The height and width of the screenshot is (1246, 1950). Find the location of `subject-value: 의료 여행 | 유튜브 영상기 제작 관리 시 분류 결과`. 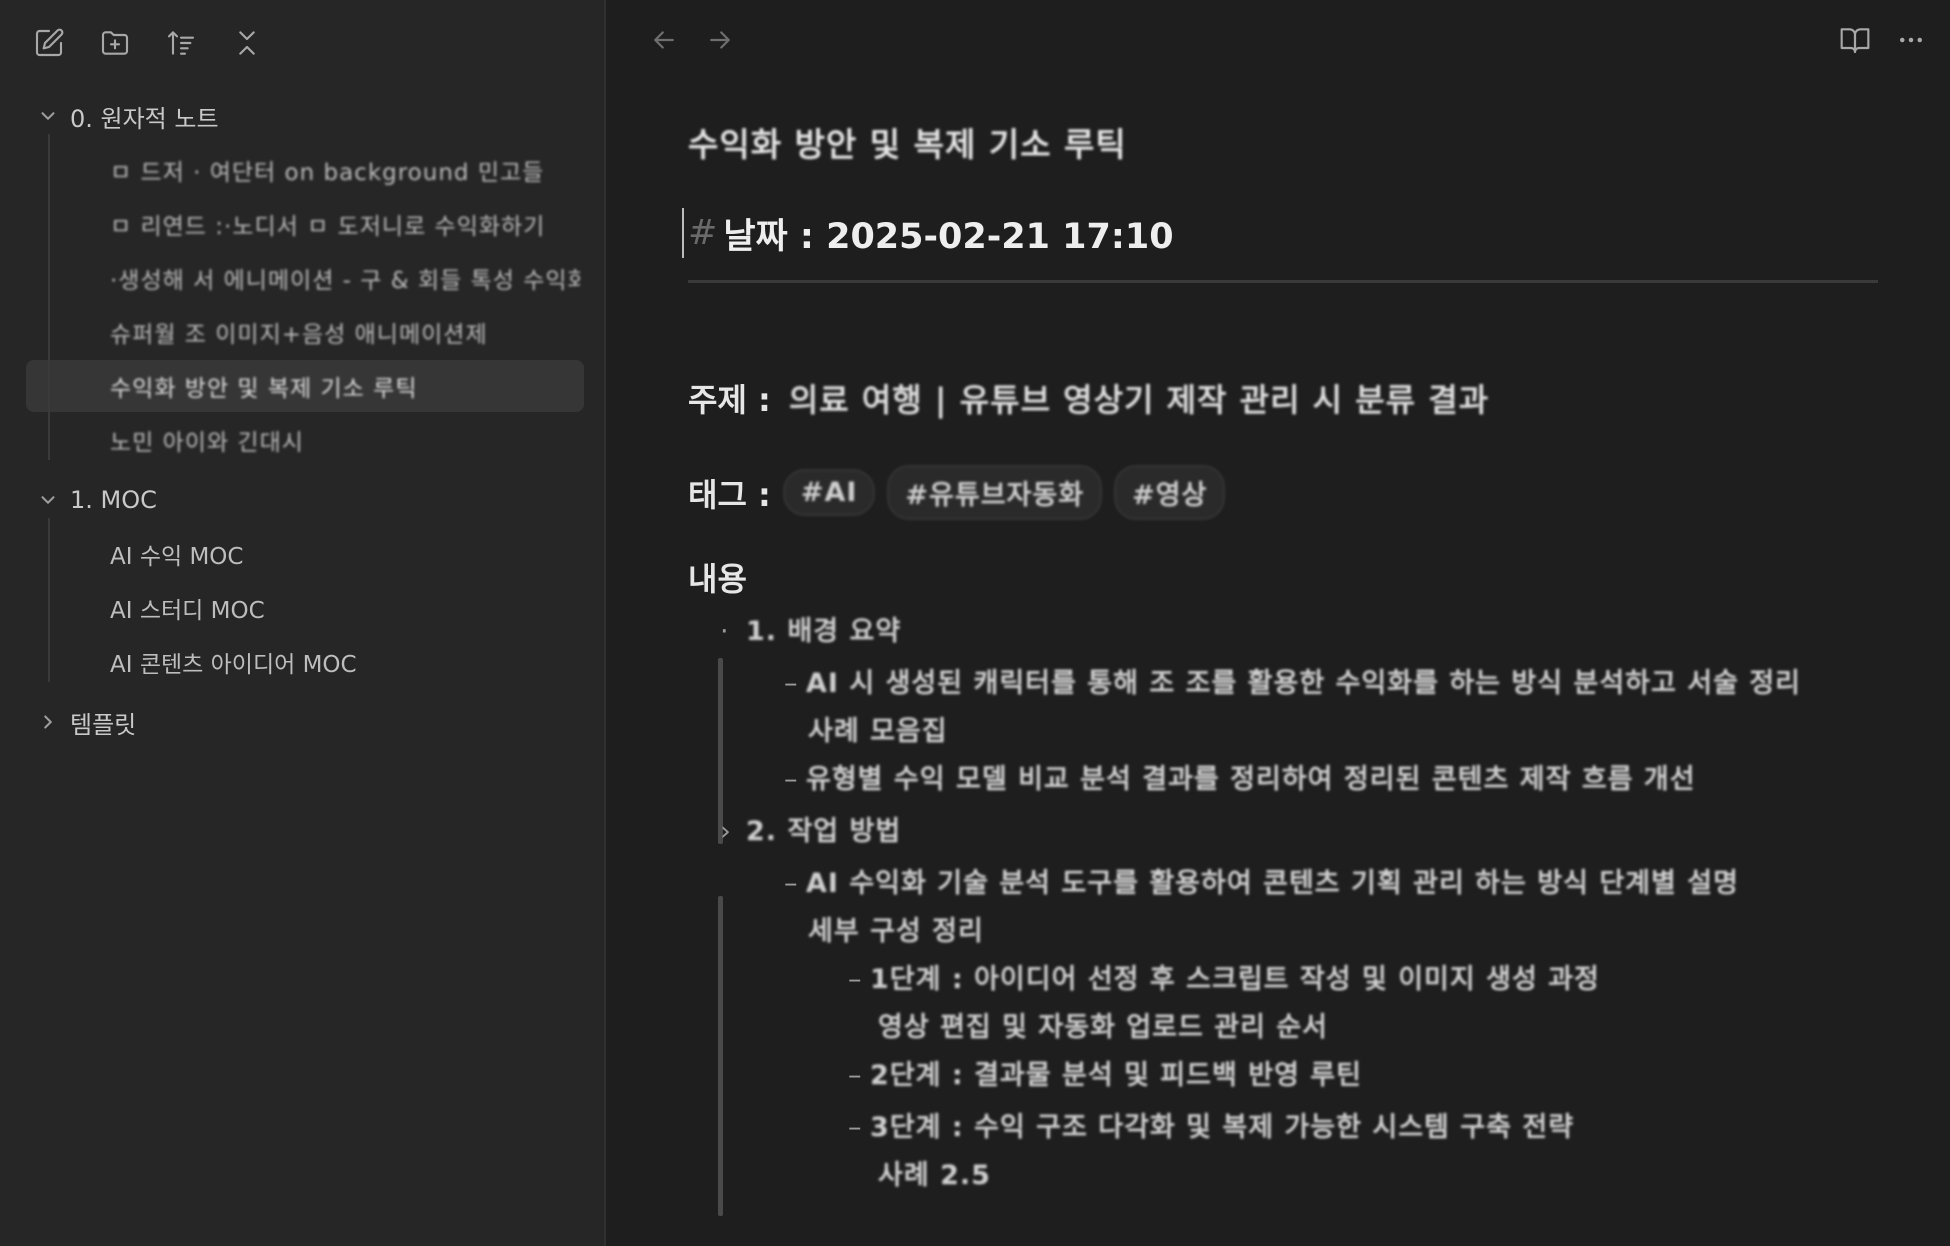

subject-value: 의료 여행 | 유튜브 영상기 제작 관리 시 분류 결과 is located at coordinates (1139, 400).